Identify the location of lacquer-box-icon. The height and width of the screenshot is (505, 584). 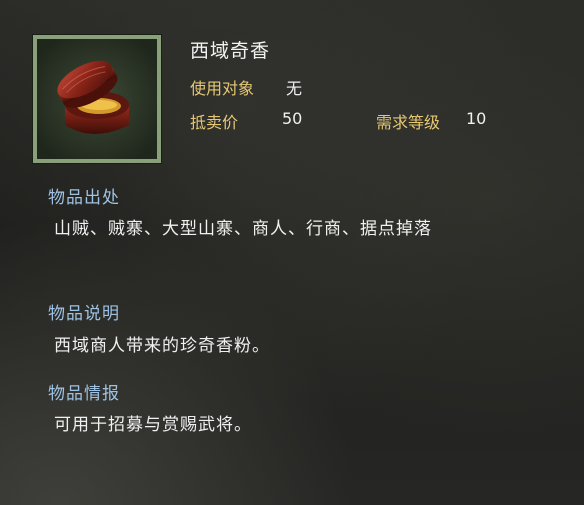
(97, 99).